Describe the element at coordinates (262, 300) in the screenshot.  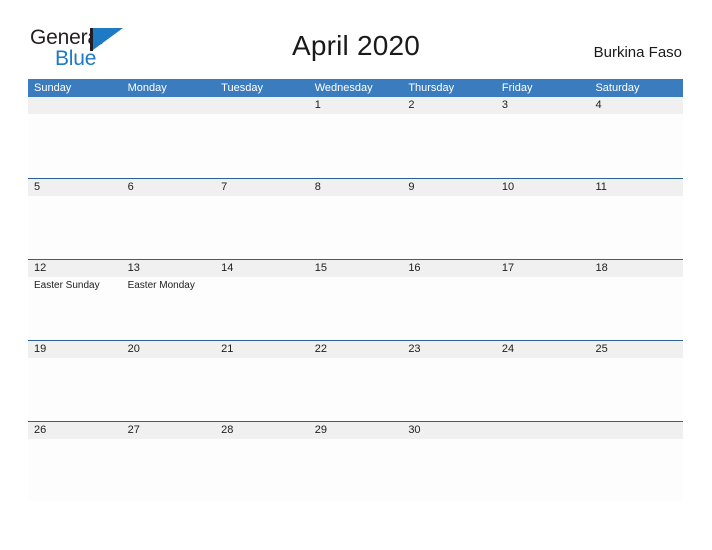
I see `calendar-day-cell: 14` at that location.